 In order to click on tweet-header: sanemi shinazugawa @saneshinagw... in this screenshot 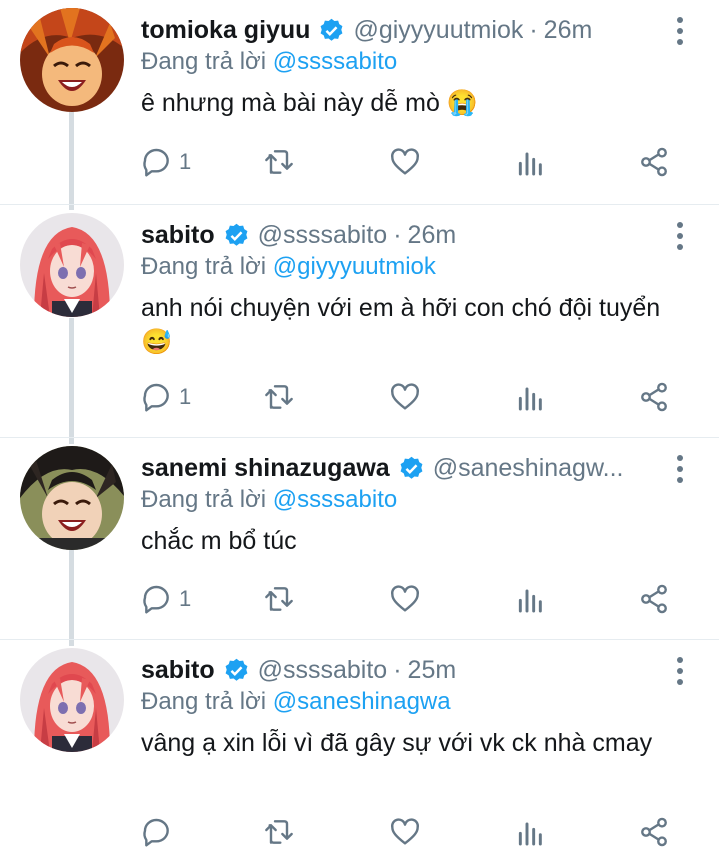, I will do `click(400, 468)`.